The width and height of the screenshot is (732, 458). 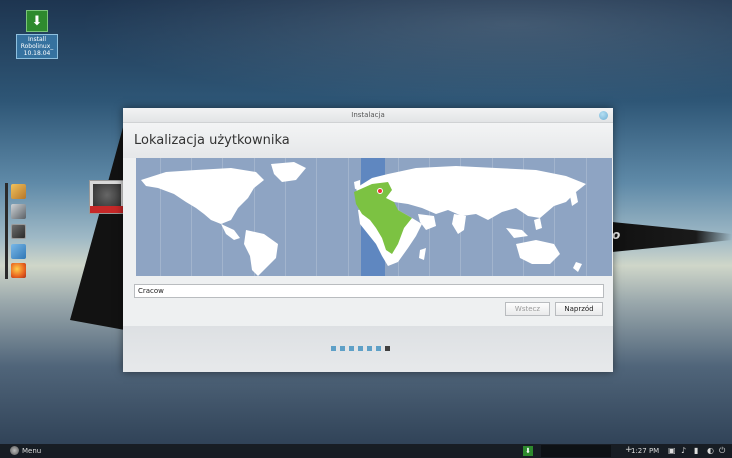 I want to click on thumbnail-image, so click(x=107, y=195).